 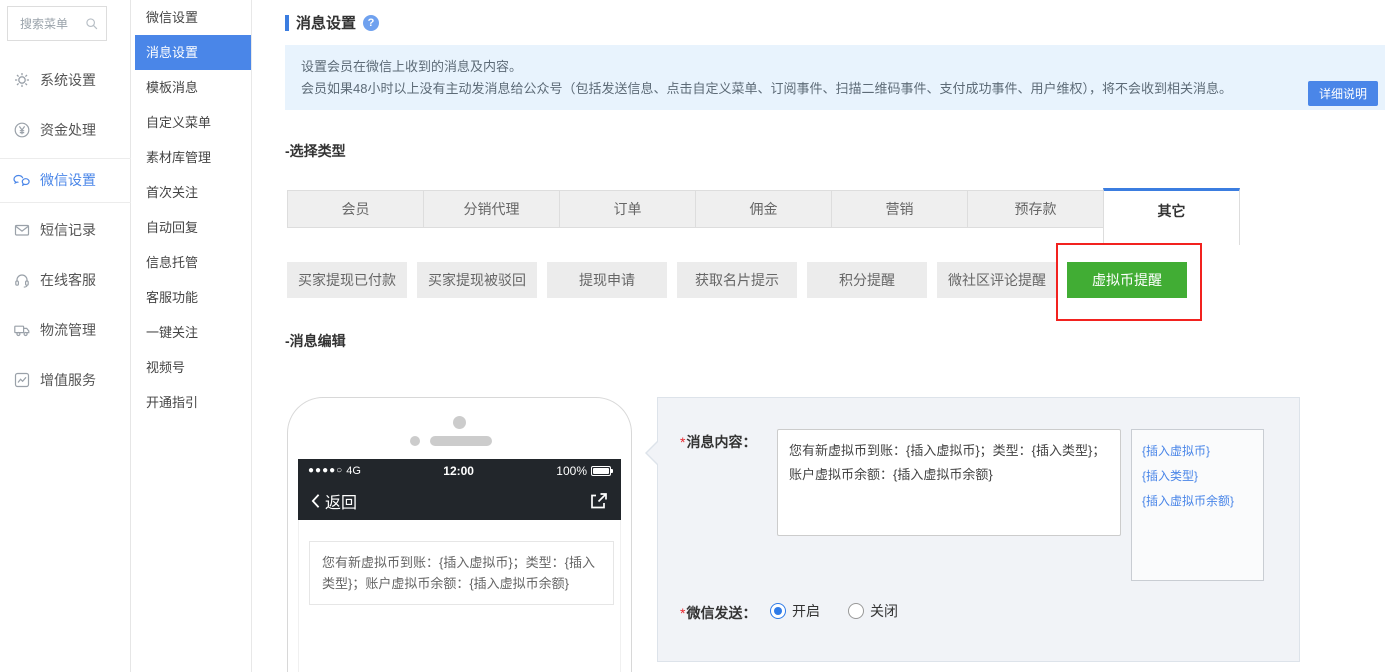 What do you see at coordinates (191, 157) in the screenshot?
I see `submenu-item-media-library: 素材库管理` at bounding box center [191, 157].